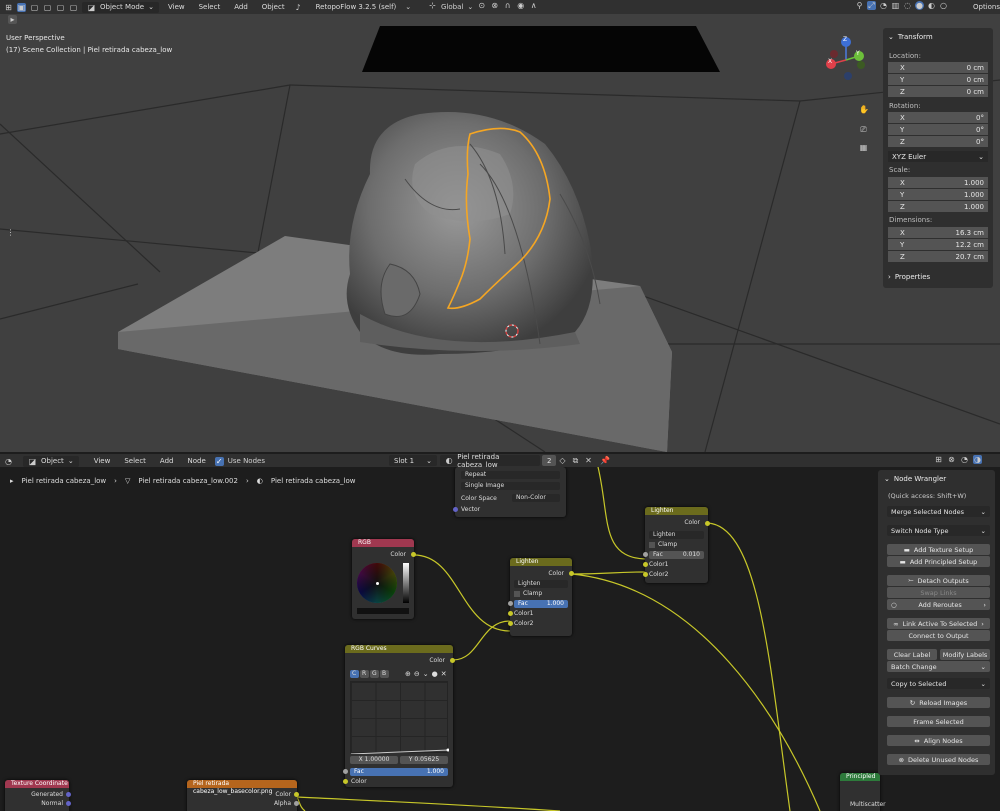 Image resolution: width=1000 pixels, height=811 pixels. Describe the element at coordinates (507, 5) in the screenshot. I see `magnet-icon: ∩` at that location.